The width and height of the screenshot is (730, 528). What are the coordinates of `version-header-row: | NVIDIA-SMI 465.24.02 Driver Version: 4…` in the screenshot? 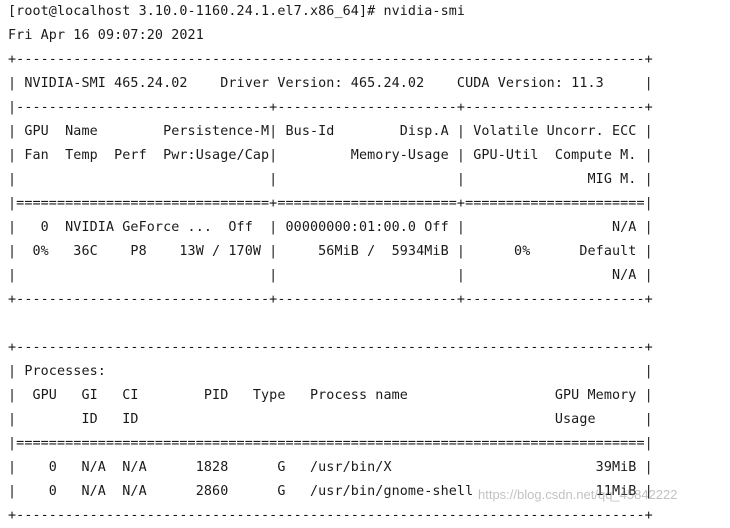 It's located at (330, 83).